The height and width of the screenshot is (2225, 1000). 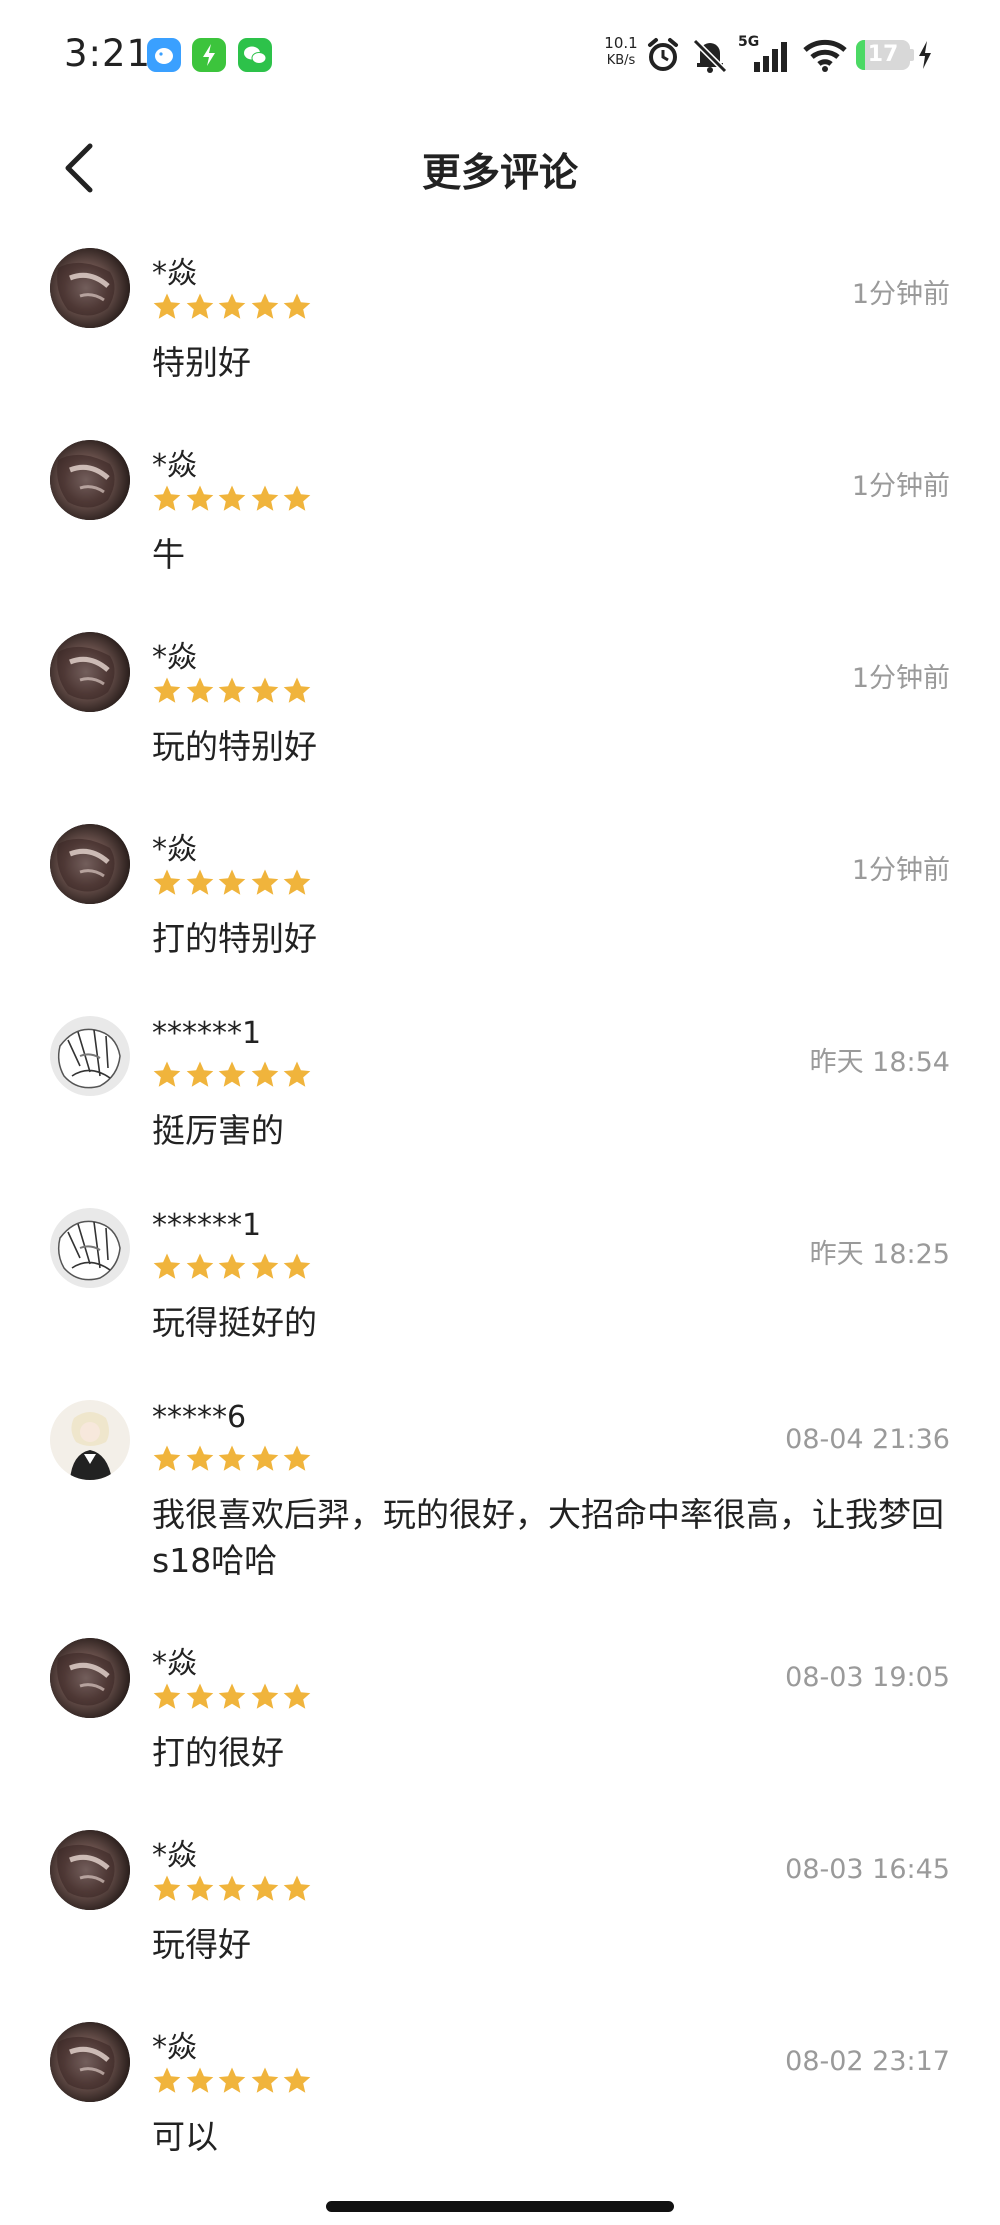 What do you see at coordinates (621, 60) in the screenshot?
I see `network-speed-unit: KB/s` at bounding box center [621, 60].